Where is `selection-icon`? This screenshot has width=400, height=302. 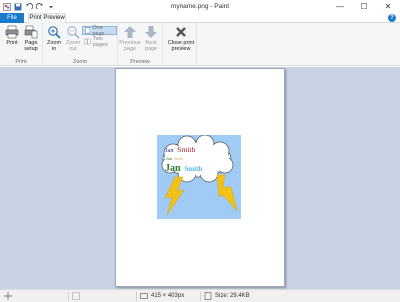
selection-icon is located at coordinates (76, 296).